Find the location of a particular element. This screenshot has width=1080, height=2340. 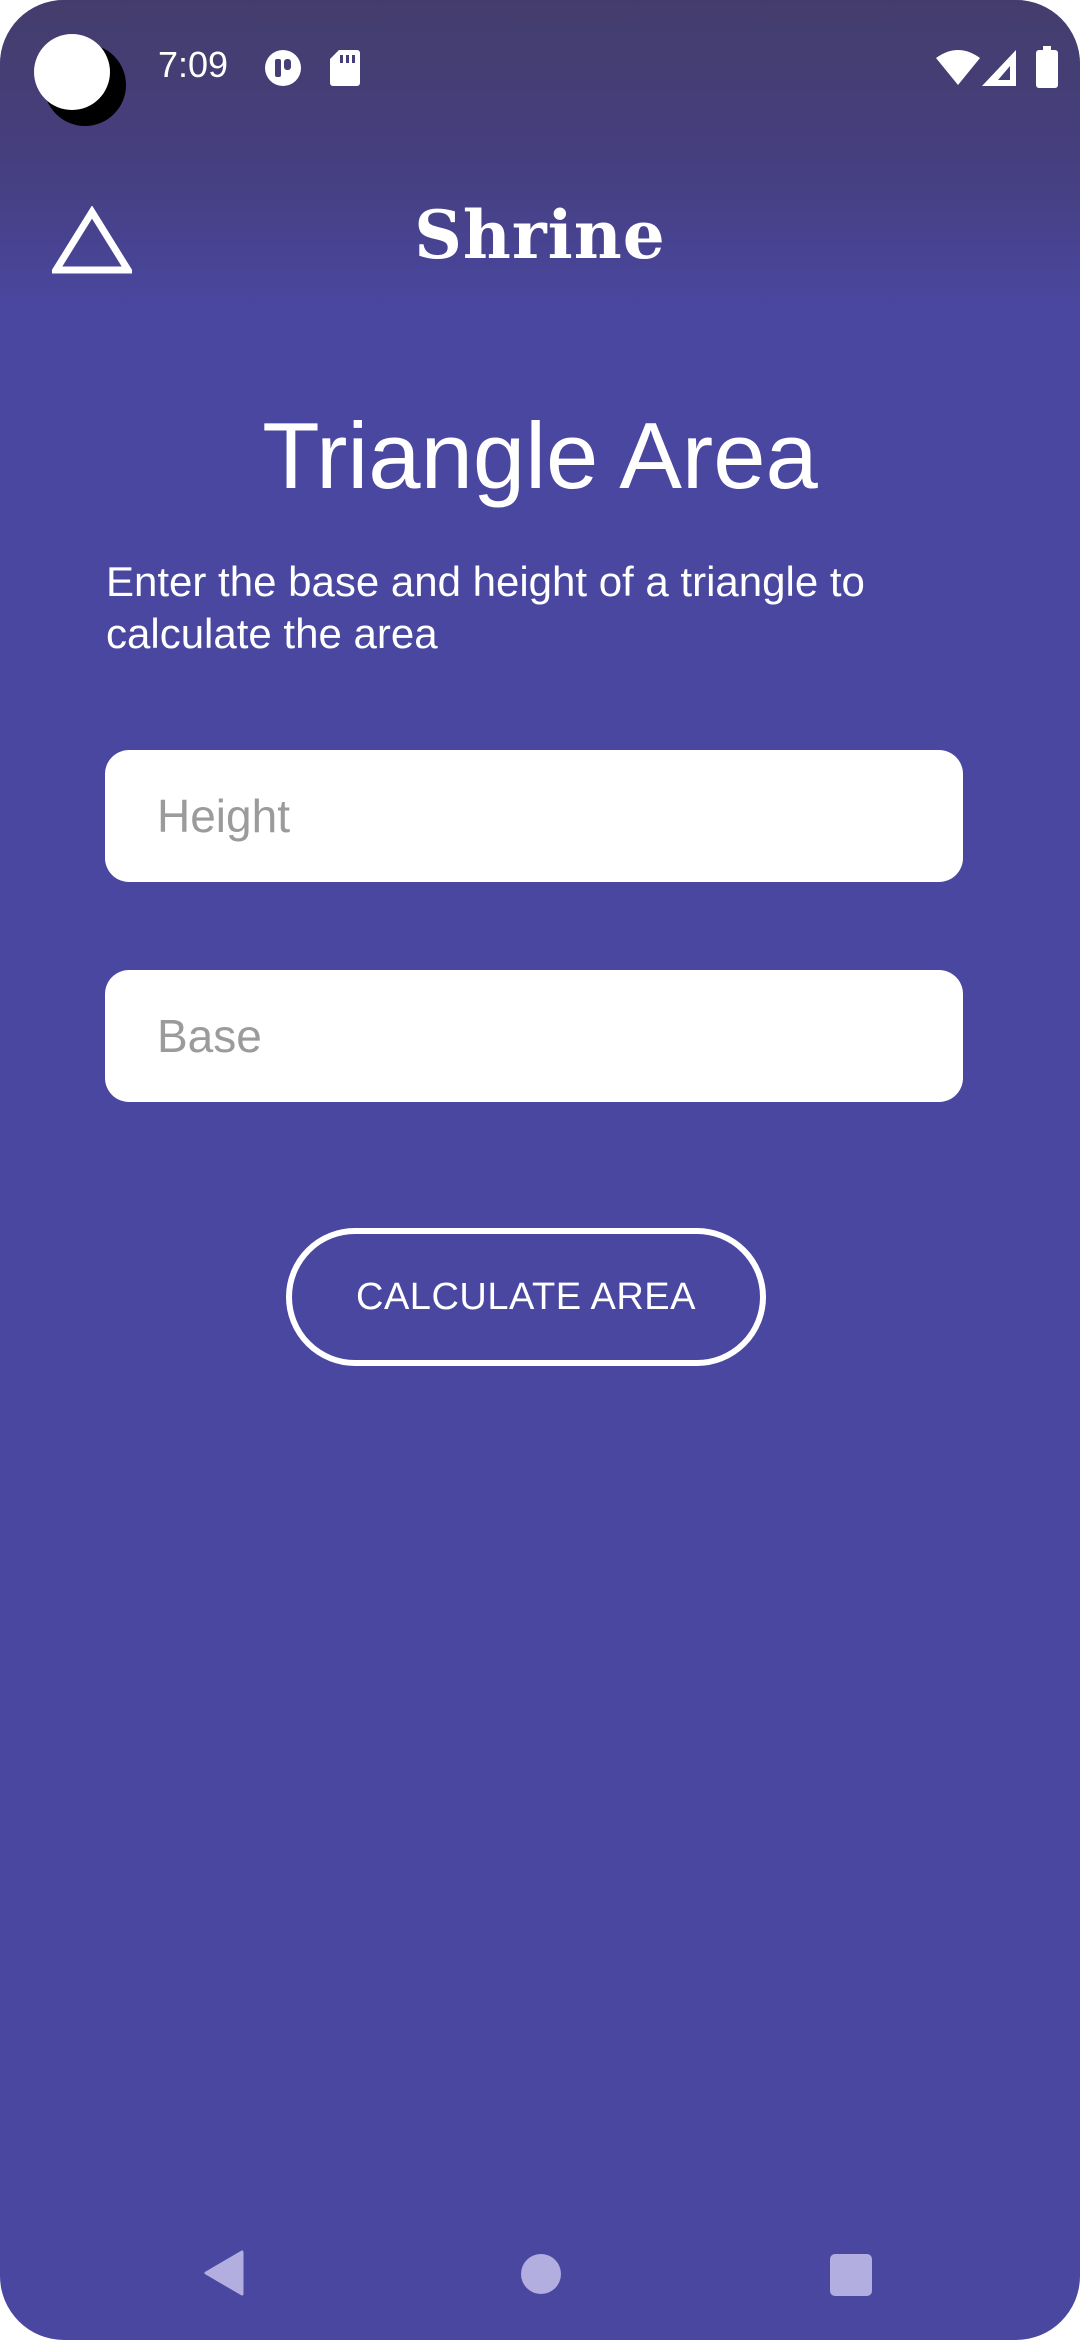

wifi-icon is located at coordinates (958, 67).